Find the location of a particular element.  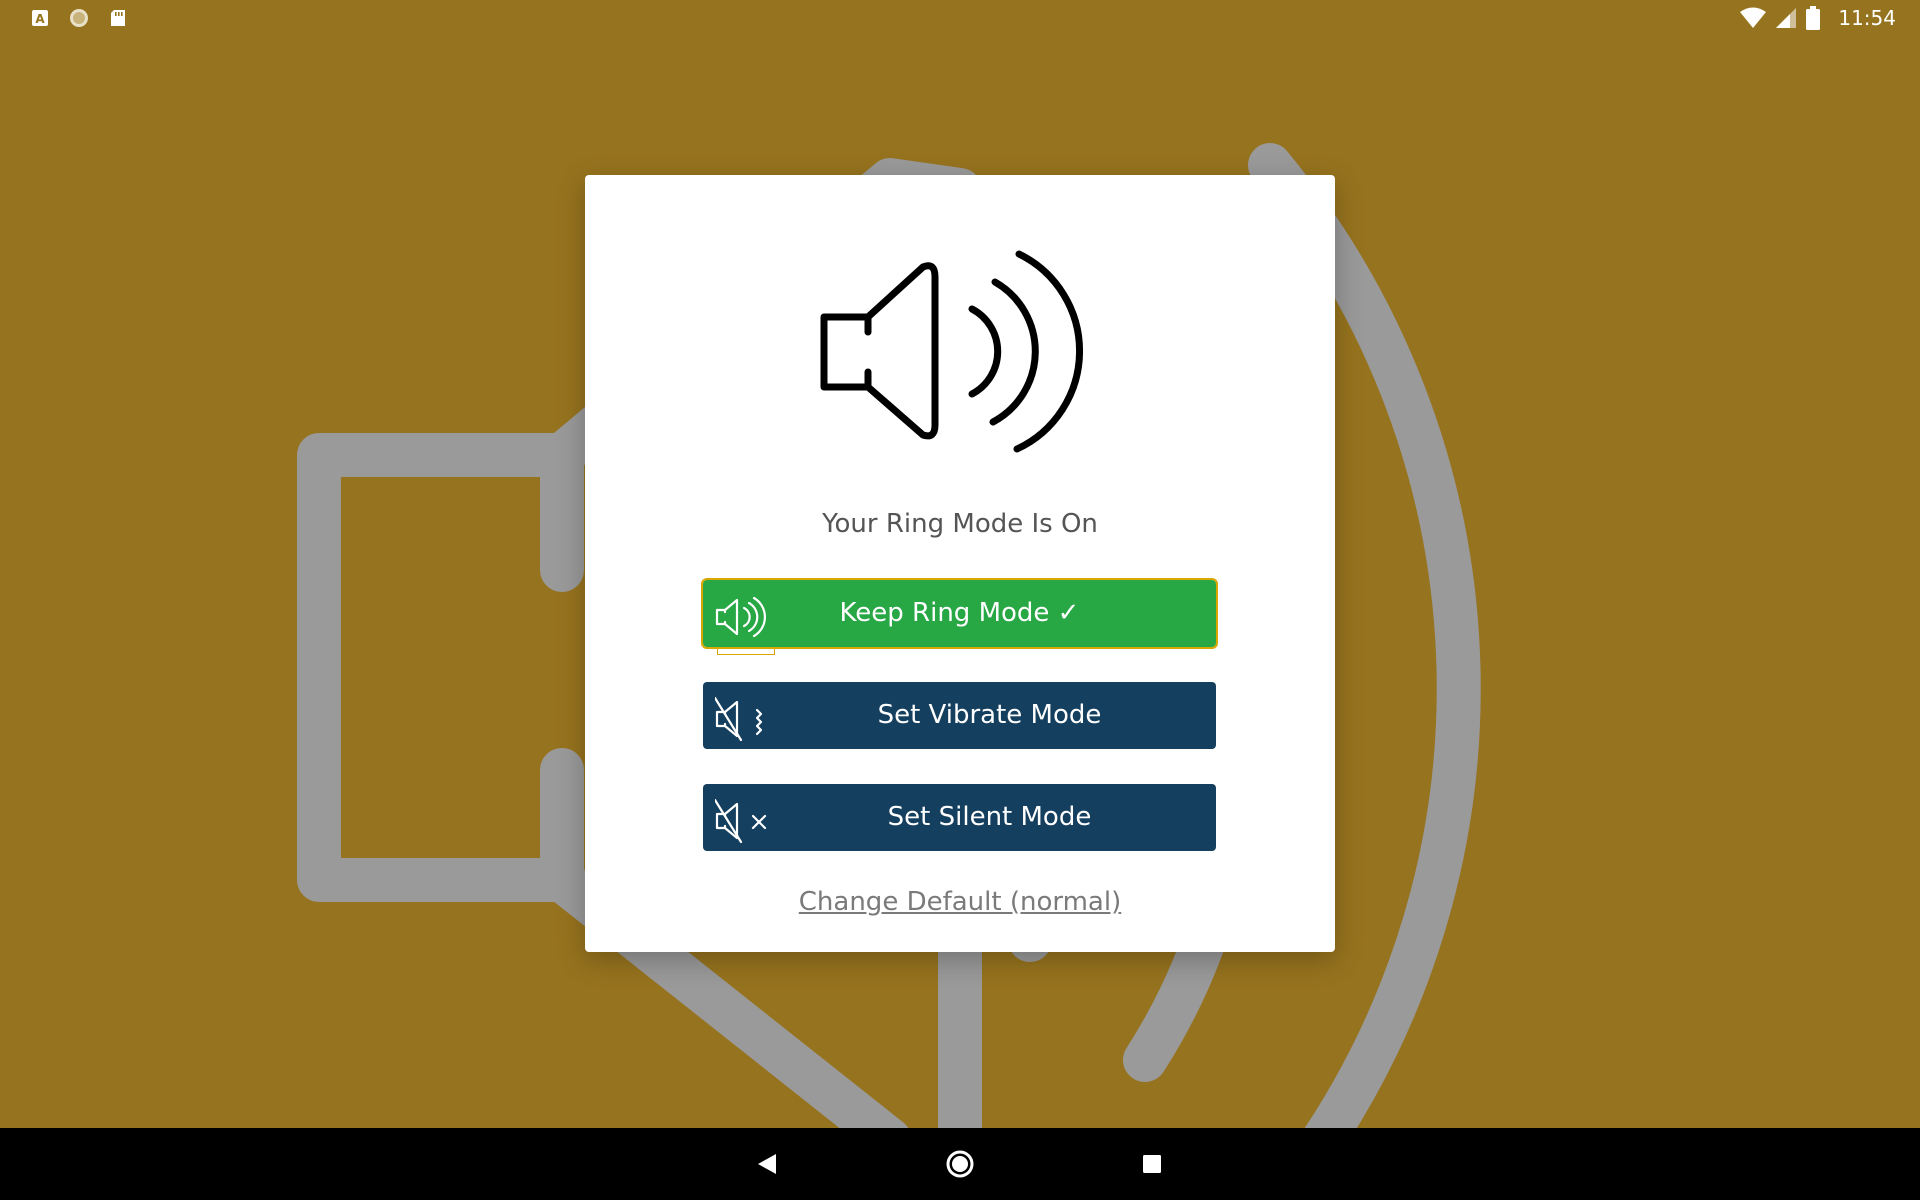

back-icon is located at coordinates (768, 1164).